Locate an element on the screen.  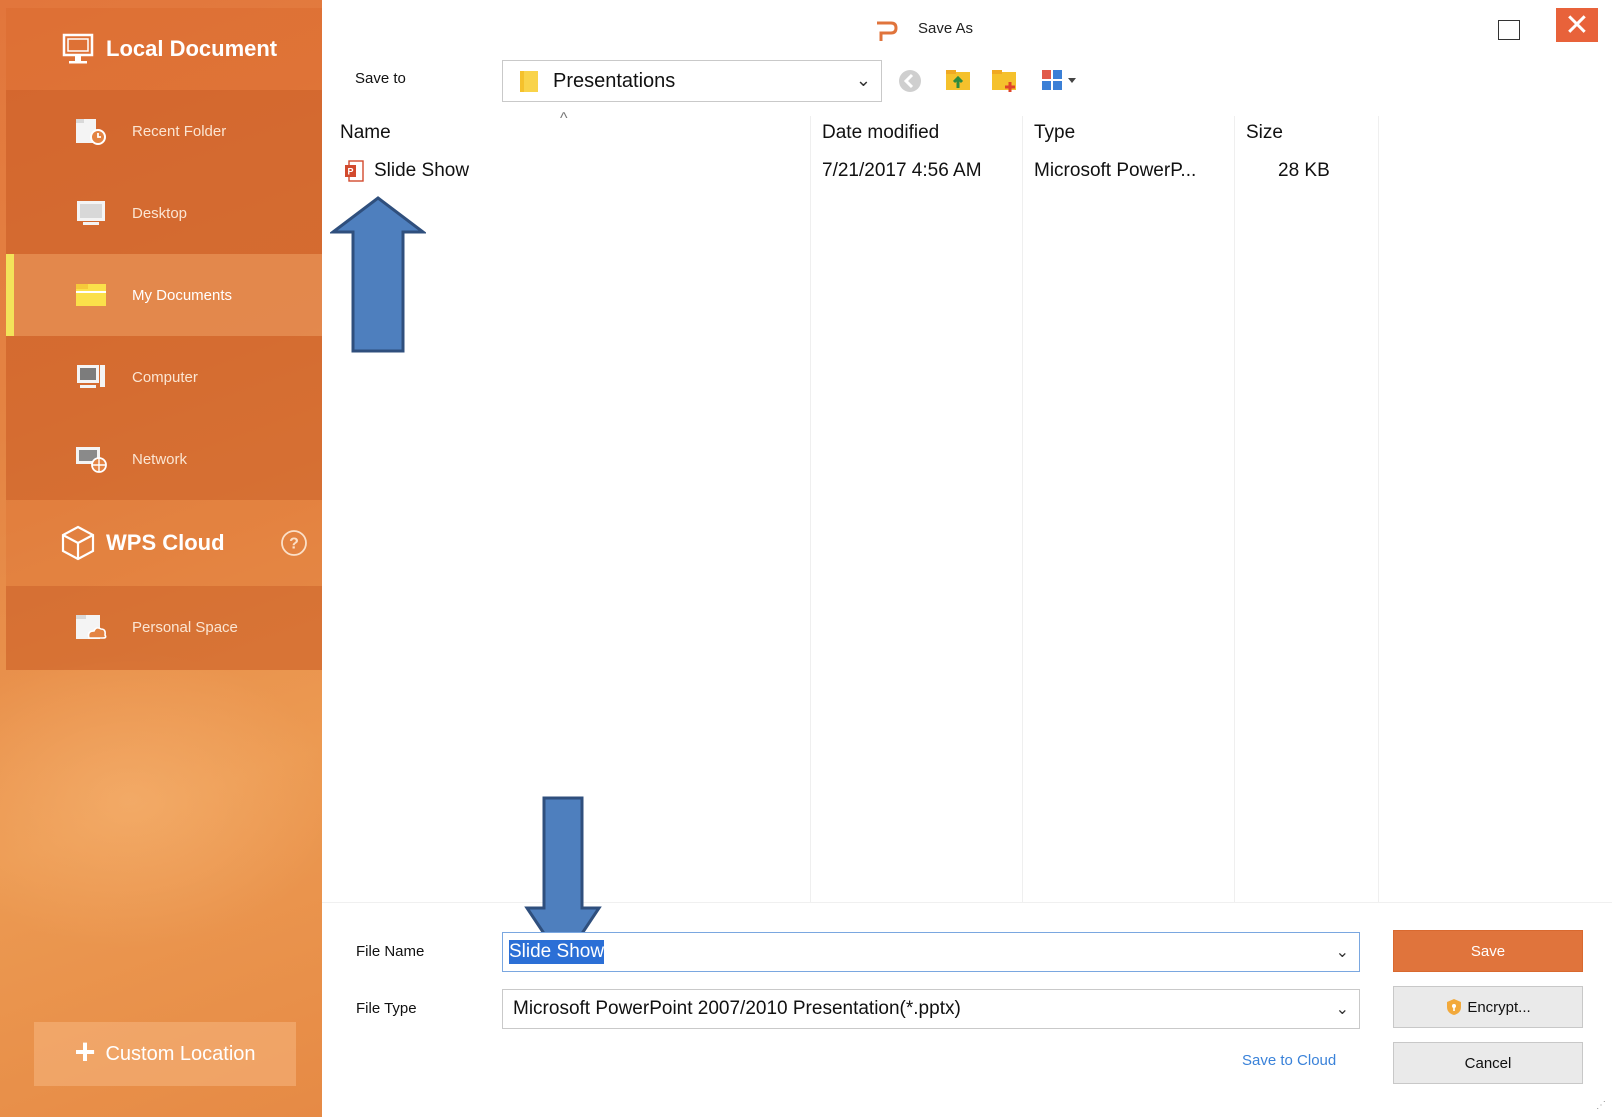
close-button: ✕ is located at coordinates (1577, 25).